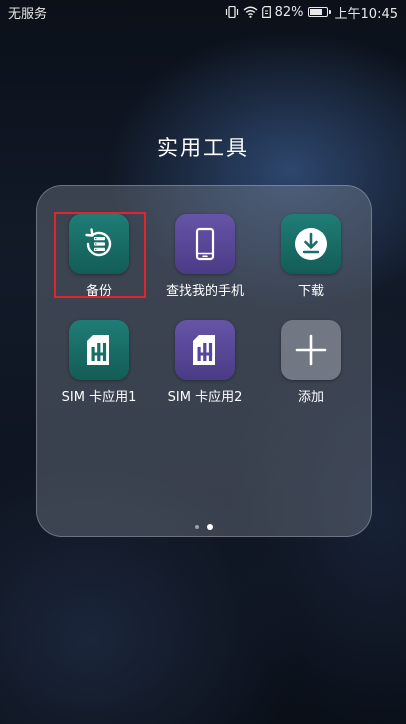 The height and width of the screenshot is (724, 406). What do you see at coordinates (204, 527) in the screenshot?
I see `page-indicator` at bounding box center [204, 527].